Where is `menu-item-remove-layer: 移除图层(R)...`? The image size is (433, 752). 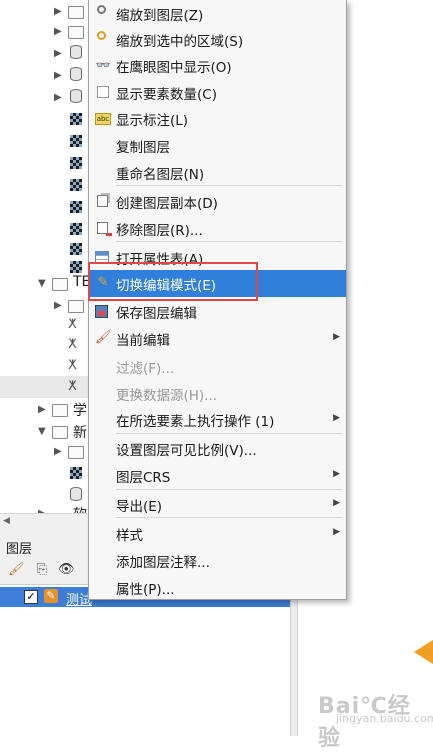 menu-item-remove-layer: 移除图层(R)... is located at coordinates (217, 228).